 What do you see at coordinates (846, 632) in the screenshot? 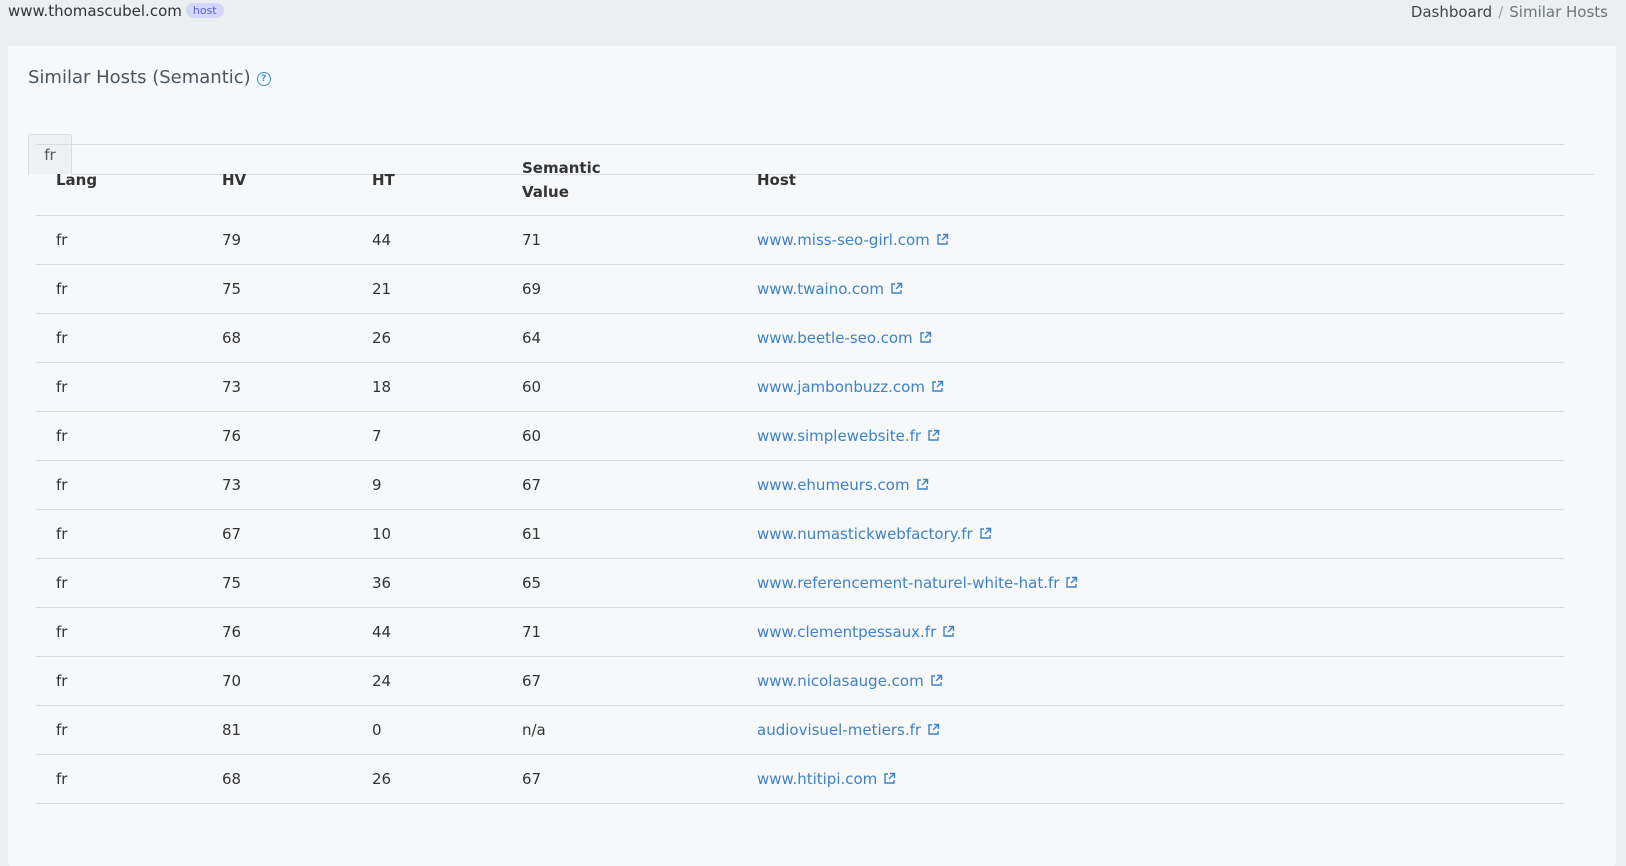
I see `host-link: www.clementpessaux.fr` at bounding box center [846, 632].